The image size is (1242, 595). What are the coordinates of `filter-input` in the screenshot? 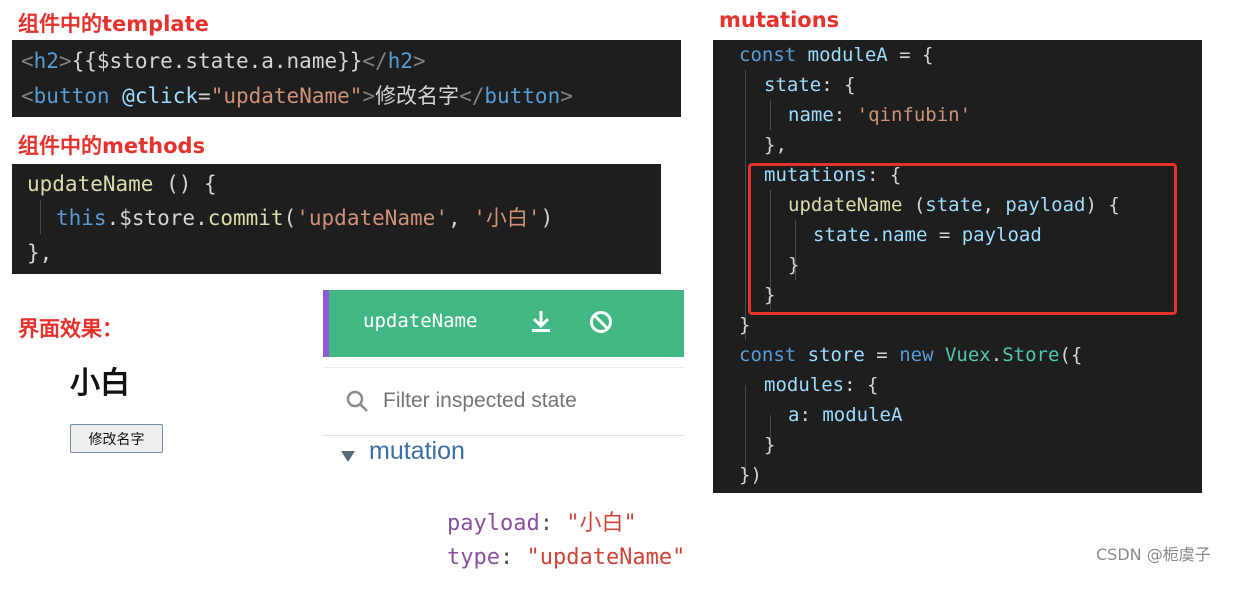 It's located at (528, 401).